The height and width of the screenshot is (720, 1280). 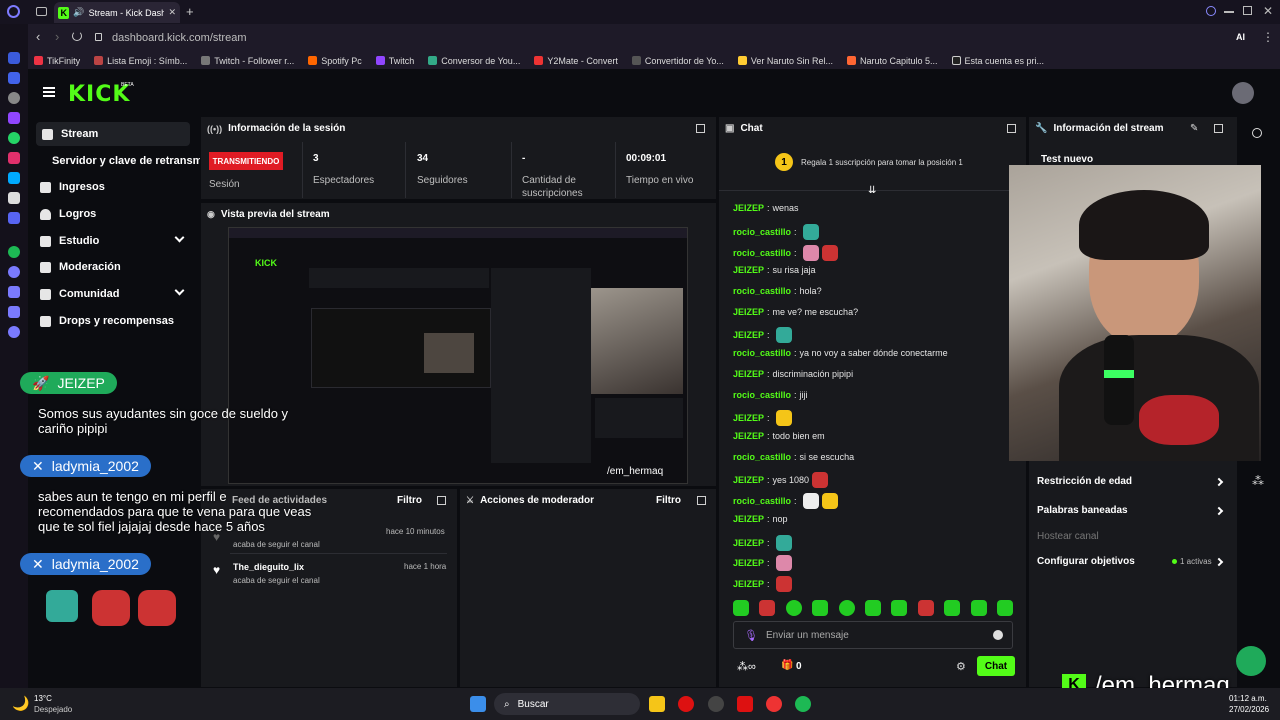 I want to click on download-icon, so click(x=14, y=292).